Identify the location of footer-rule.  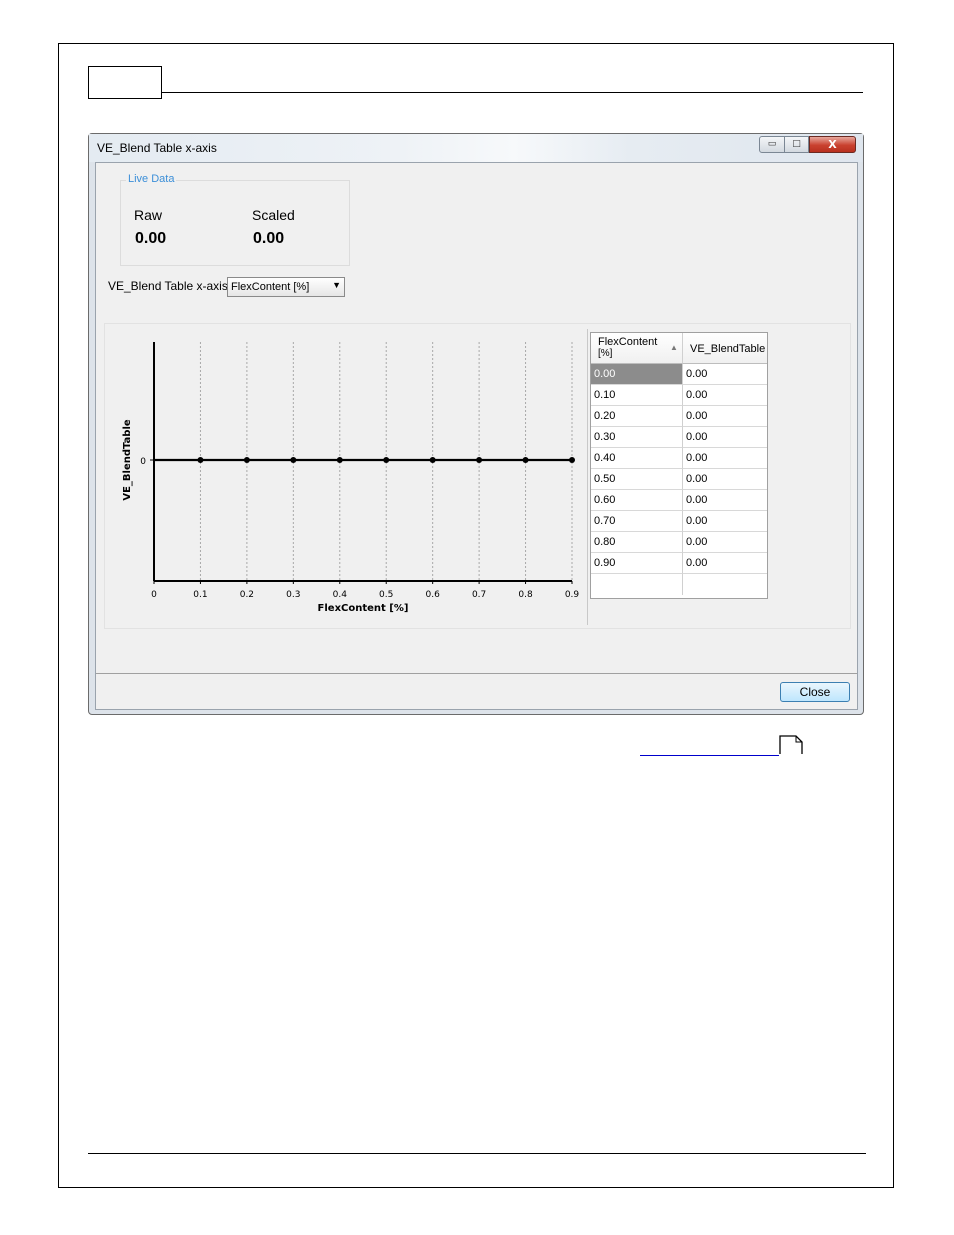
(477, 1153).